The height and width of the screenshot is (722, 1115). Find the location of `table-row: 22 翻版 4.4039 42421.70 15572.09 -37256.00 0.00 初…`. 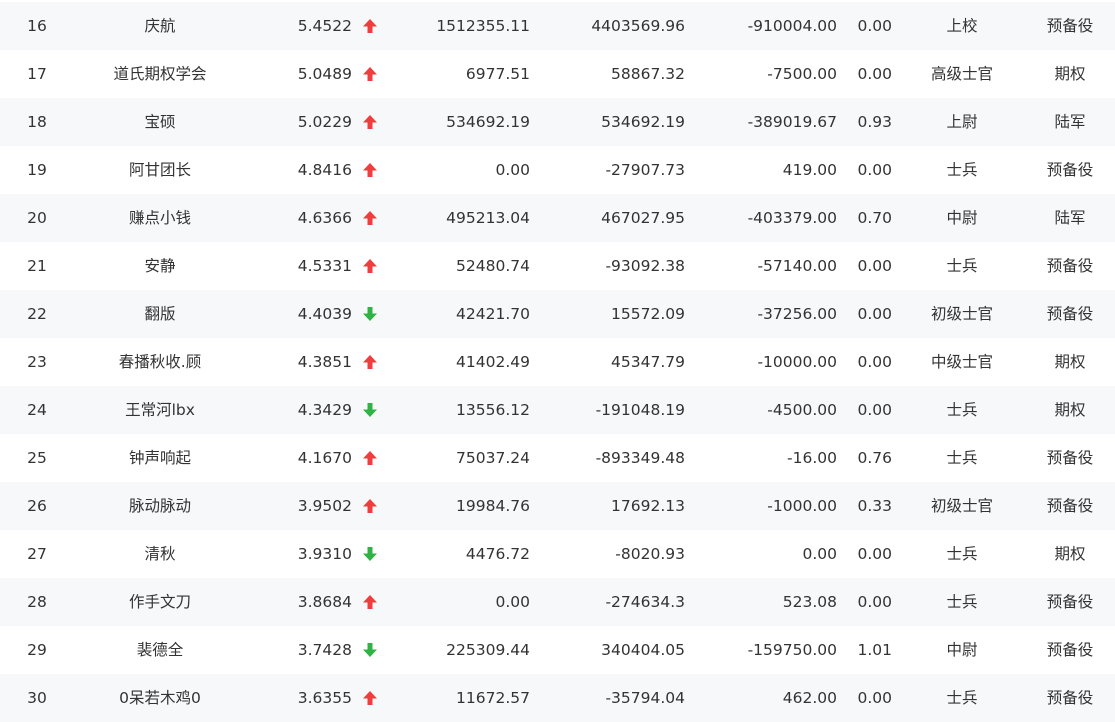

table-row: 22 翻版 4.4039 42421.70 15572.09 -37256.00 0.00 初… is located at coordinates (557, 314).